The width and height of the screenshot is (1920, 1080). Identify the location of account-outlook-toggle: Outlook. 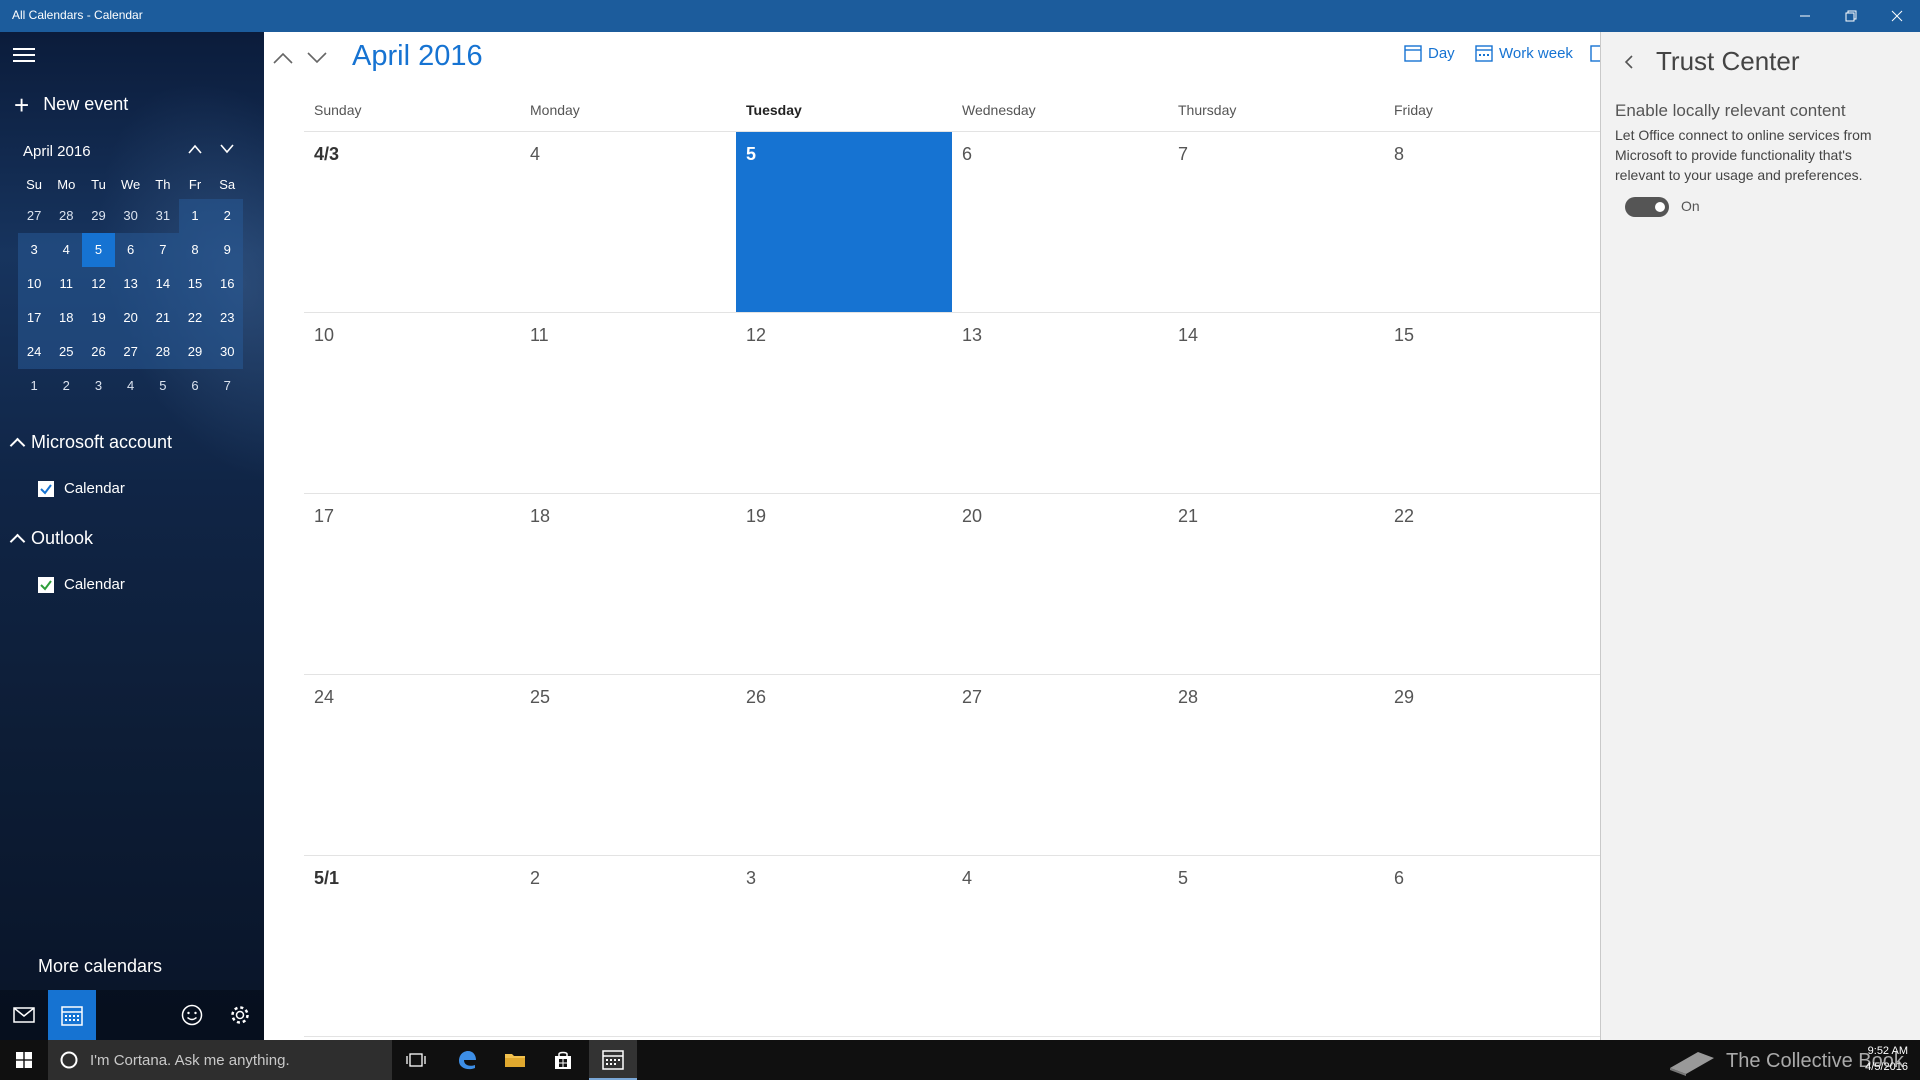
(51, 539).